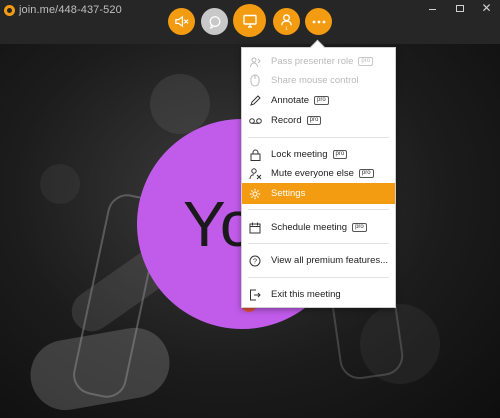  I want to click on calendar-icon, so click(255, 228).